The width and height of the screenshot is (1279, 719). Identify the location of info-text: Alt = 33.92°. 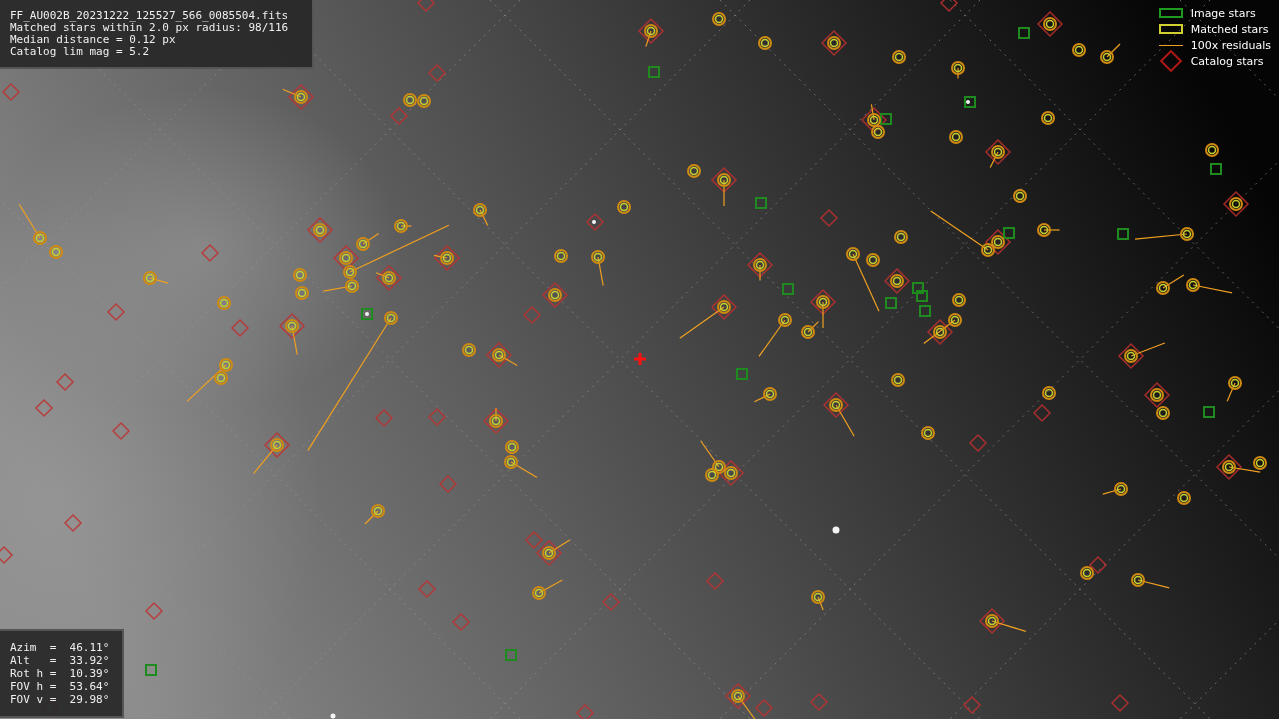
(60, 660).